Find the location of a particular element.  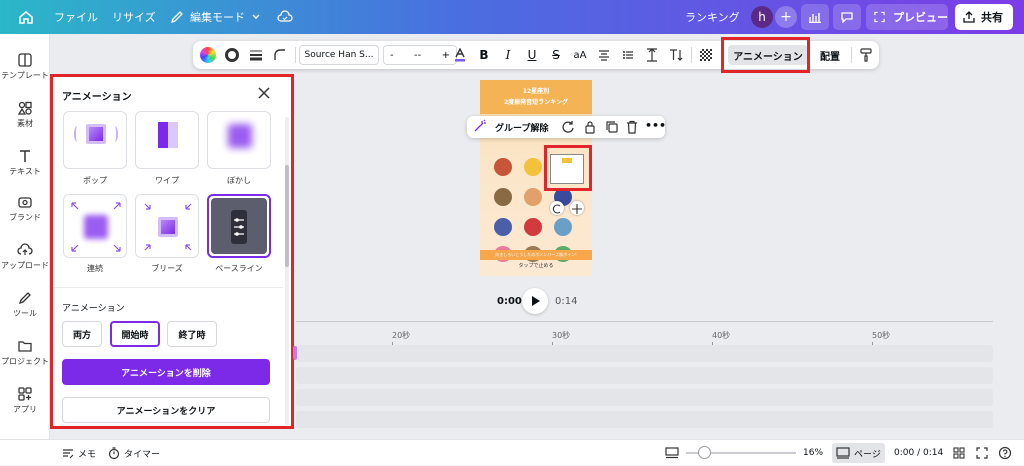

decrease-size-button: - is located at coordinates (392, 55).